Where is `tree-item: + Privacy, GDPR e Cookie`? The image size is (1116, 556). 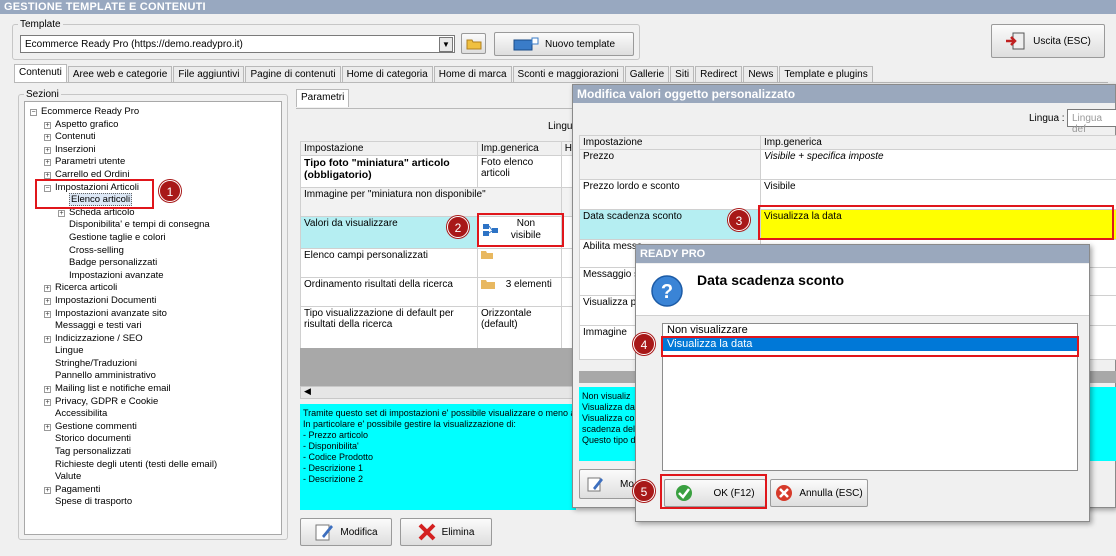
tree-item: + Privacy, GDPR e Cookie is located at coordinates (123, 402).